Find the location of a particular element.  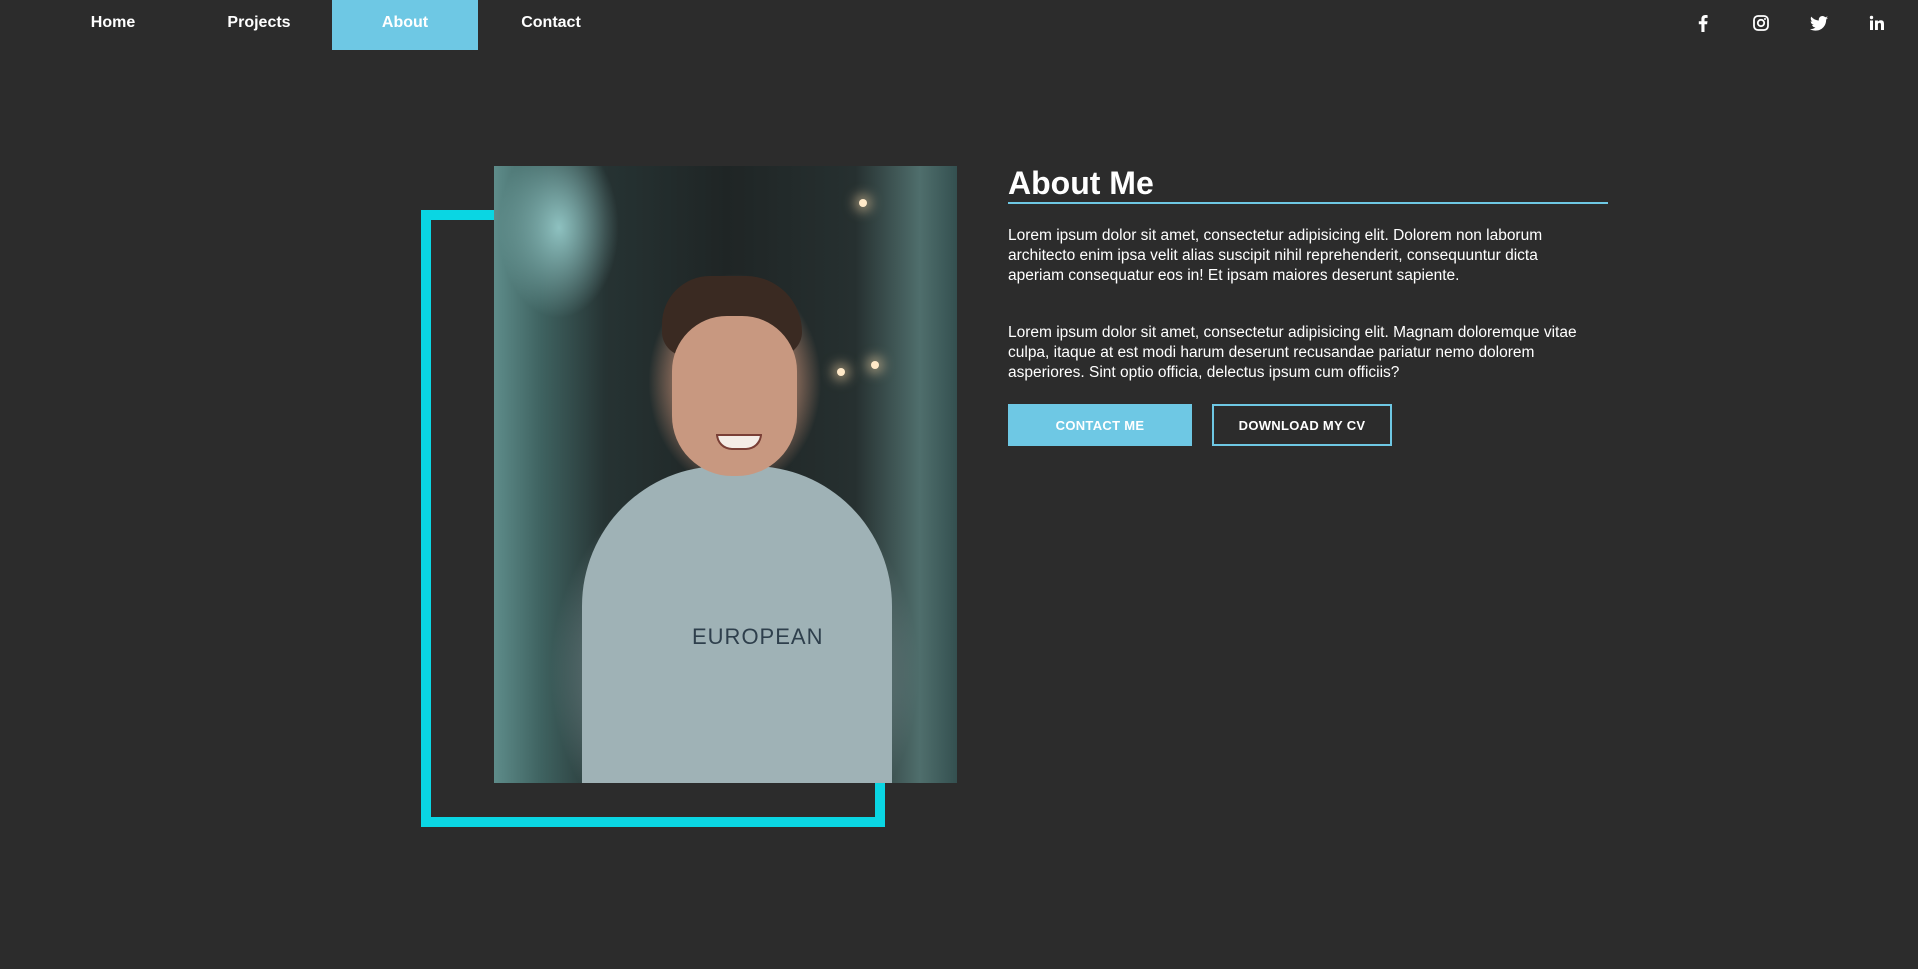

contact-me-button: CONTACT ME is located at coordinates (1100, 425).